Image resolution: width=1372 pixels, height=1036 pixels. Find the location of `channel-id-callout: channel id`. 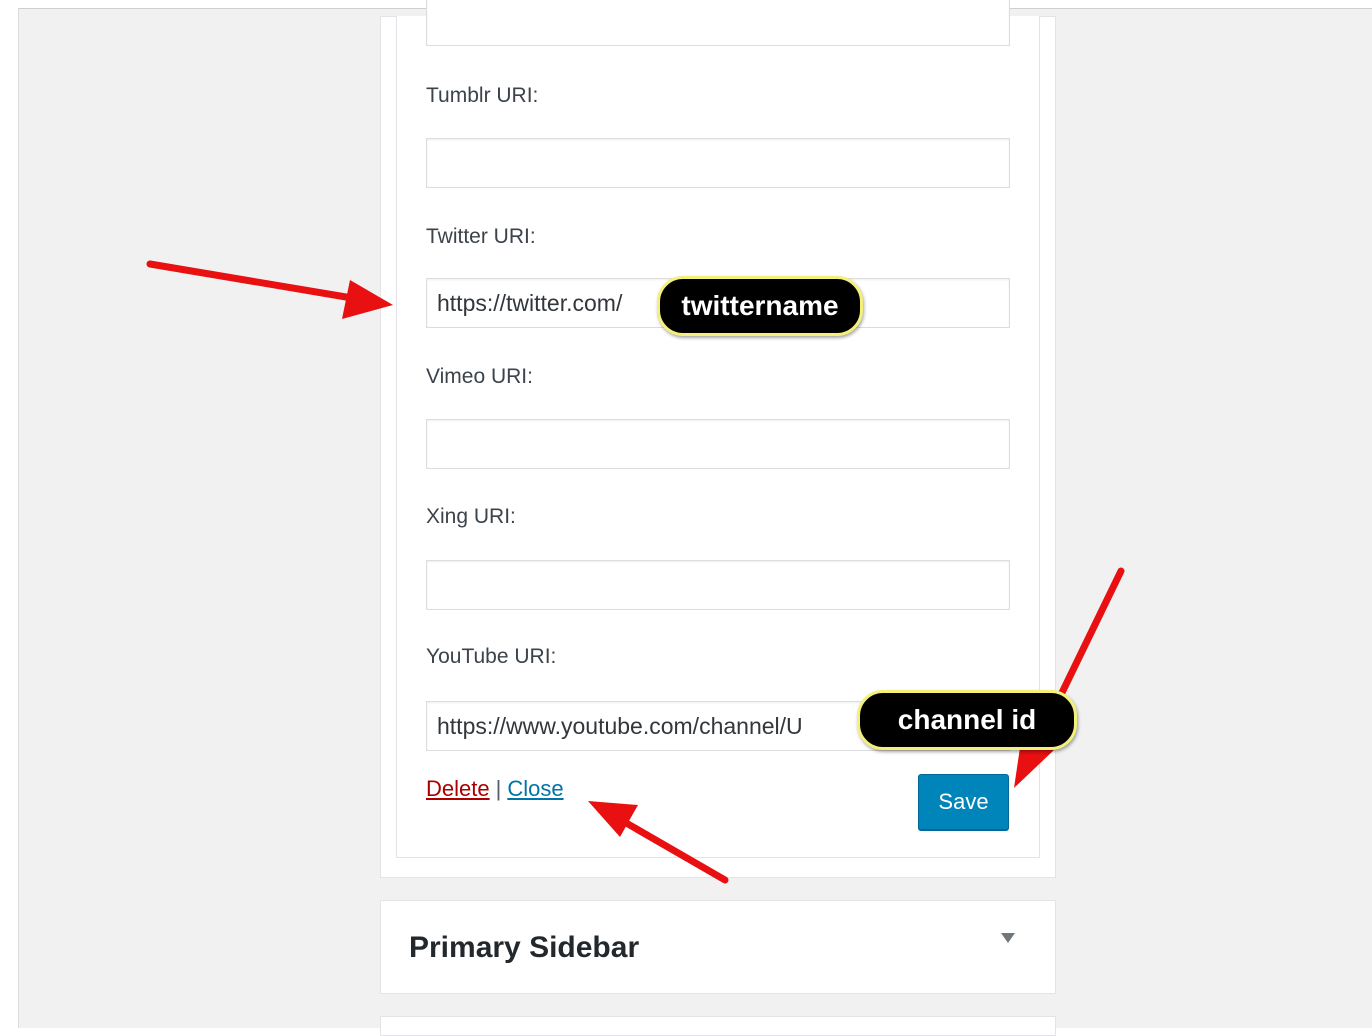

channel-id-callout: channel id is located at coordinates (967, 720).